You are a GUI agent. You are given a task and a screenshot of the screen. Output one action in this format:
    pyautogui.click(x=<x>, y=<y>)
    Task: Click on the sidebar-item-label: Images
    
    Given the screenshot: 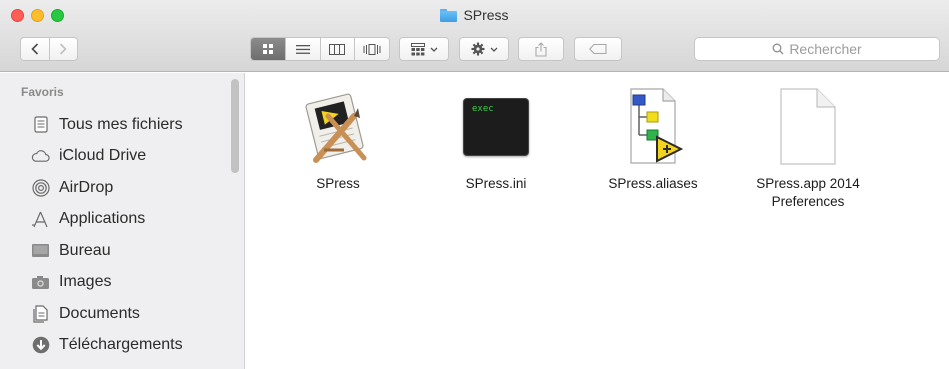 What is the action you would take?
    pyautogui.click(x=85, y=282)
    